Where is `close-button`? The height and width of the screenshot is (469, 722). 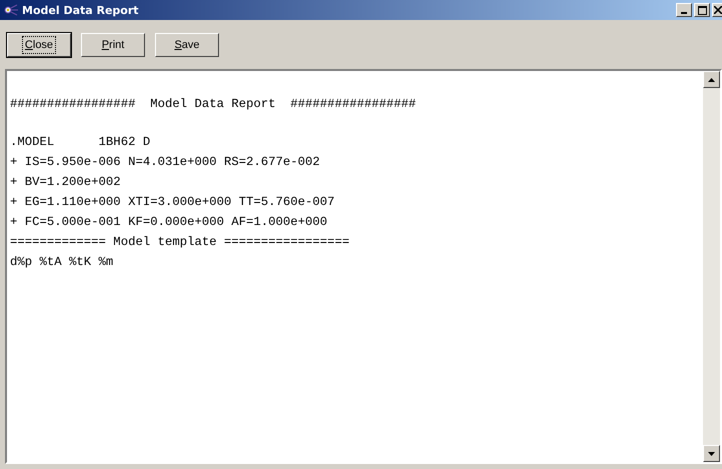
close-button is located at coordinates (717, 10).